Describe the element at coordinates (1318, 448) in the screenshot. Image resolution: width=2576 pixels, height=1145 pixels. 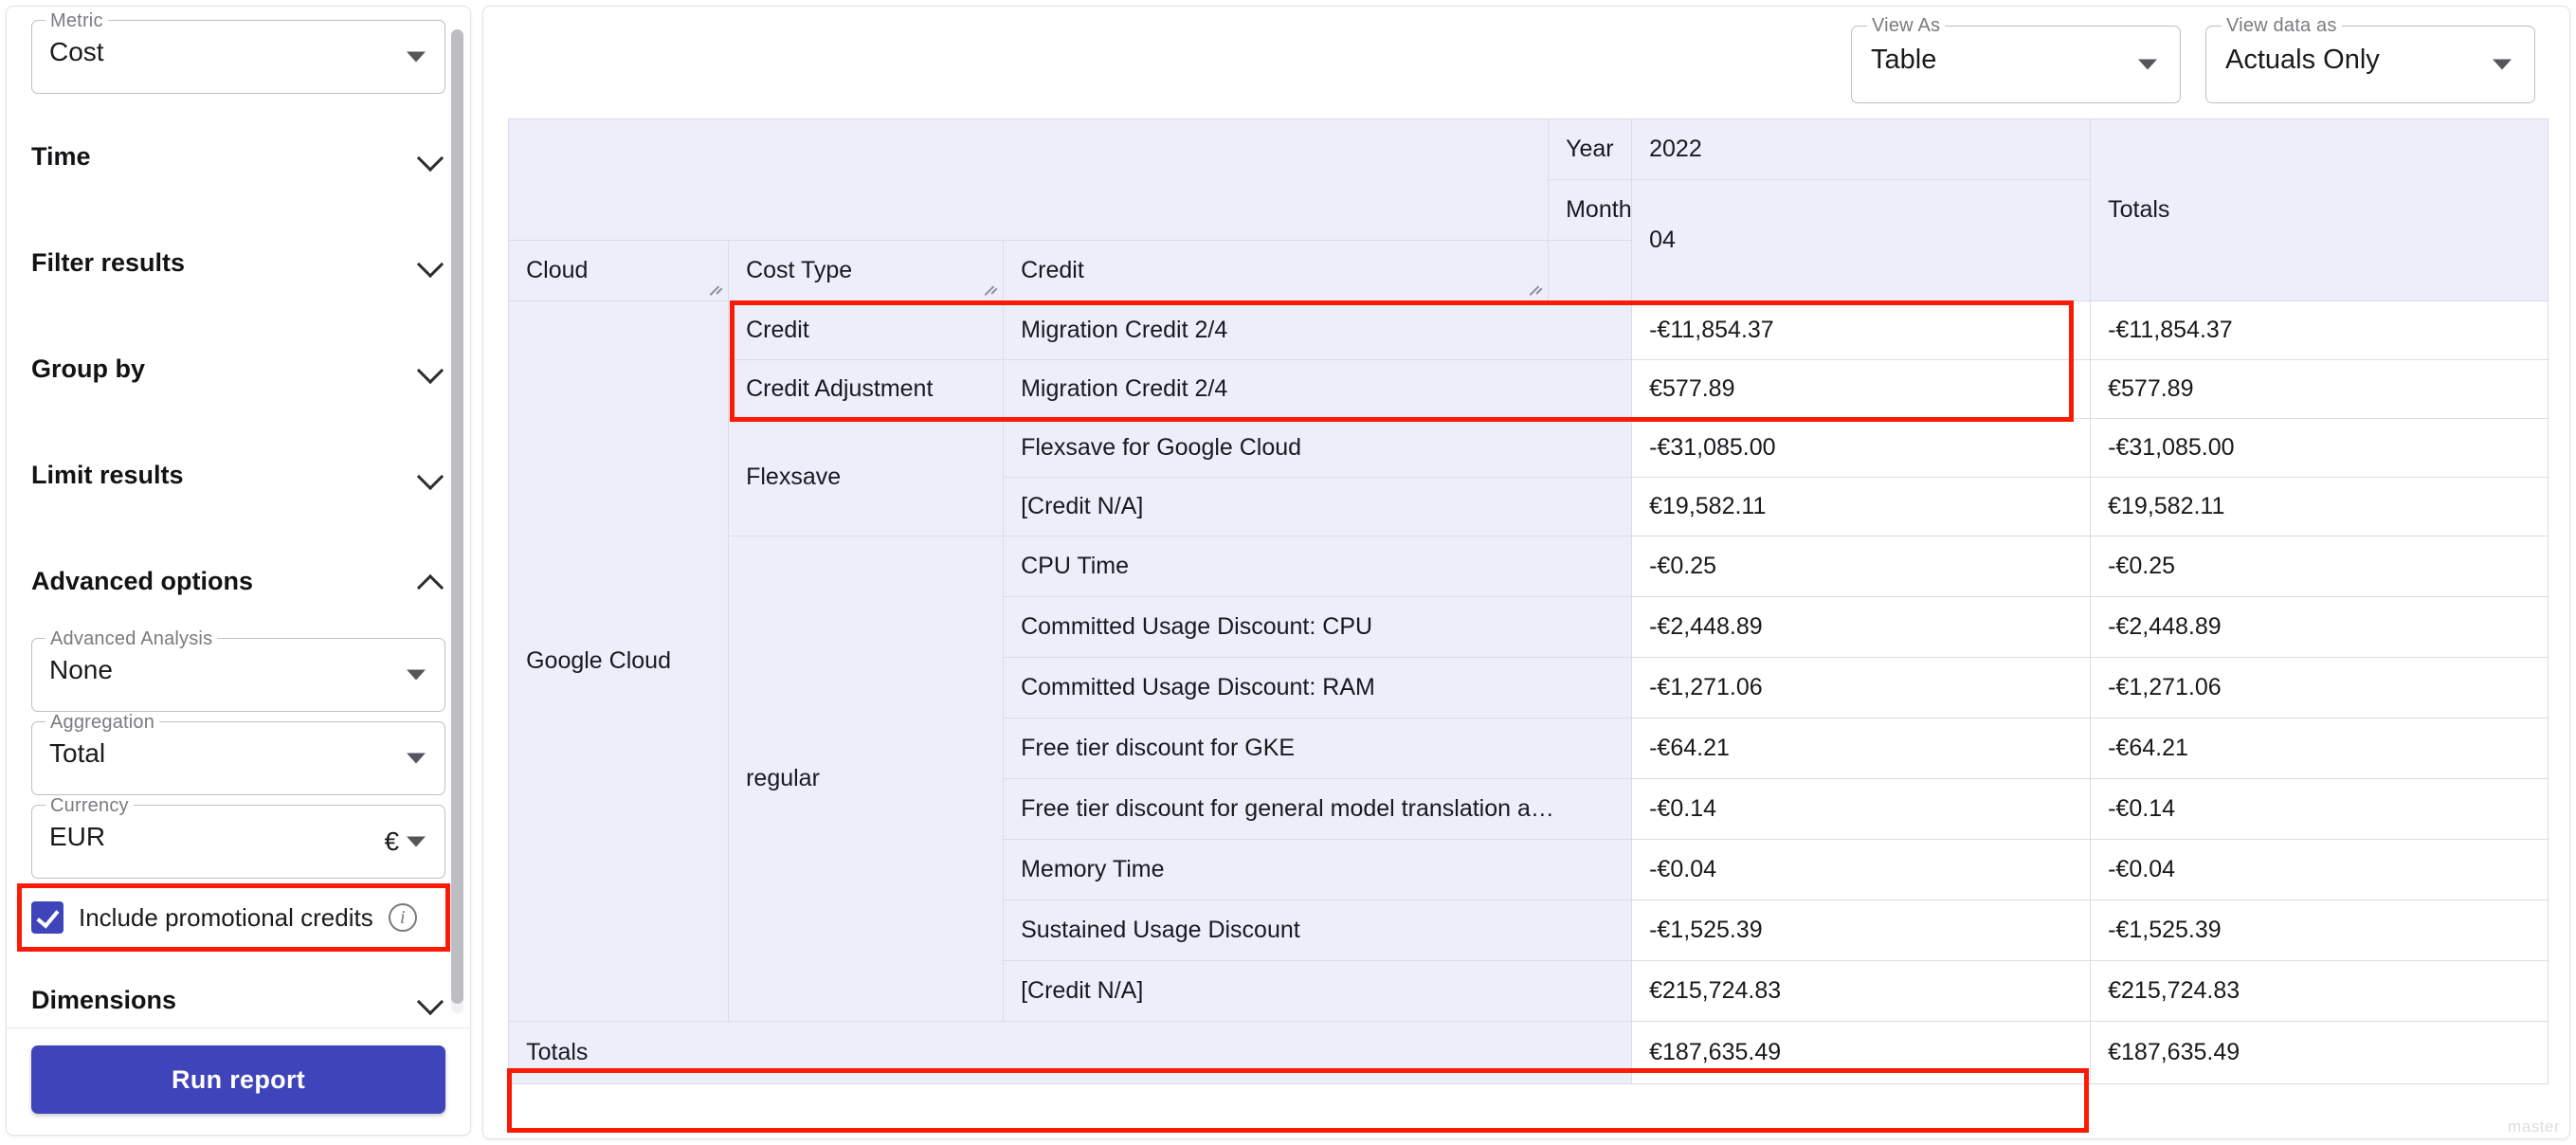
I see `row-credit: Flexsave for Google Cloud` at that location.